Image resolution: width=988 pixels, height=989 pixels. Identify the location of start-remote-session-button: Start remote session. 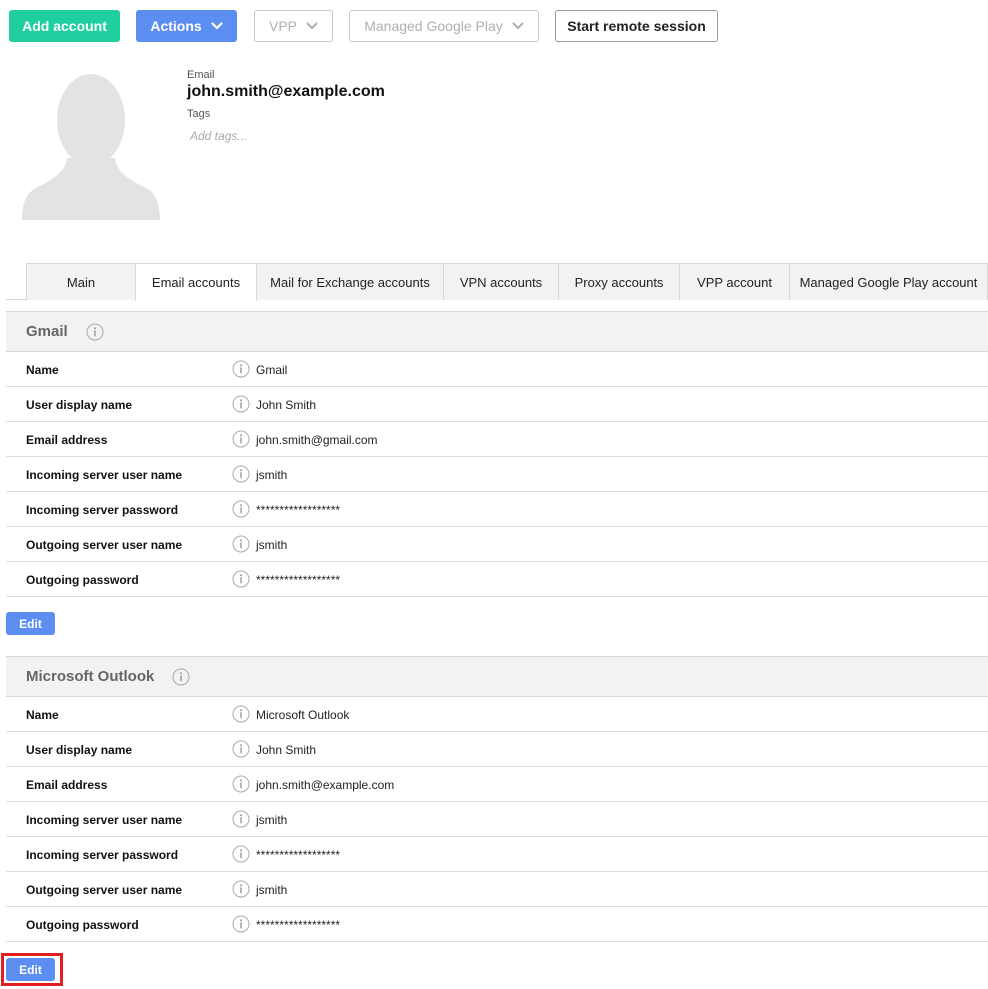
(636, 26).